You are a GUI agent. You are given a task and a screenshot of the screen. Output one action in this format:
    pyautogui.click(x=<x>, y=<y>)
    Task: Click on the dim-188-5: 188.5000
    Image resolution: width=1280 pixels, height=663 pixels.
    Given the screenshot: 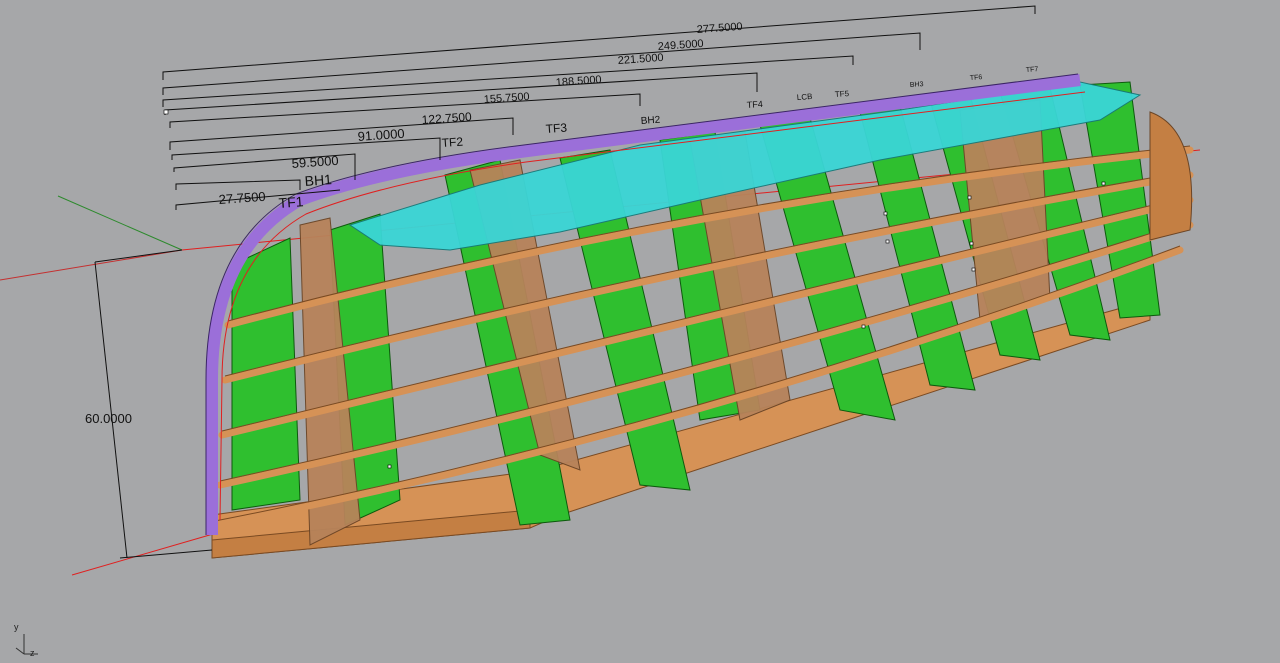 What is the action you would take?
    pyautogui.click(x=578, y=81)
    